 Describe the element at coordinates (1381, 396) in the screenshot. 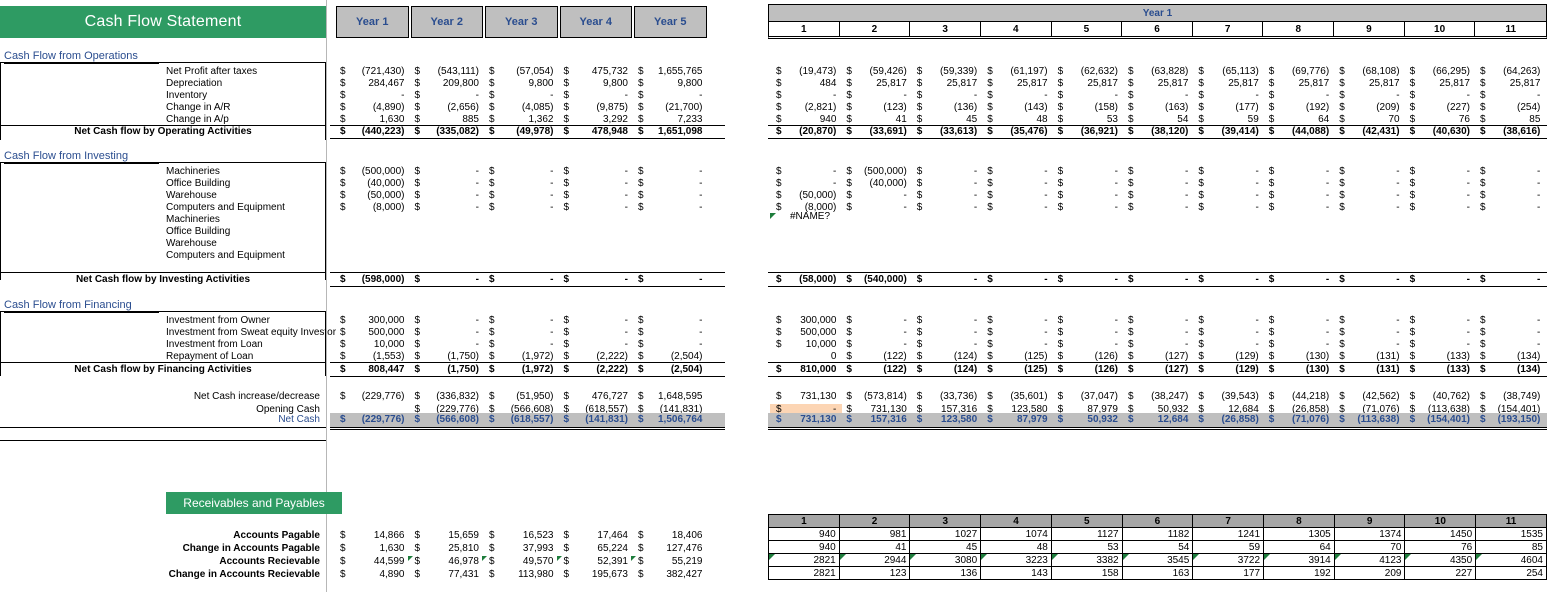

I see `numeric-cell: (42,562)` at that location.